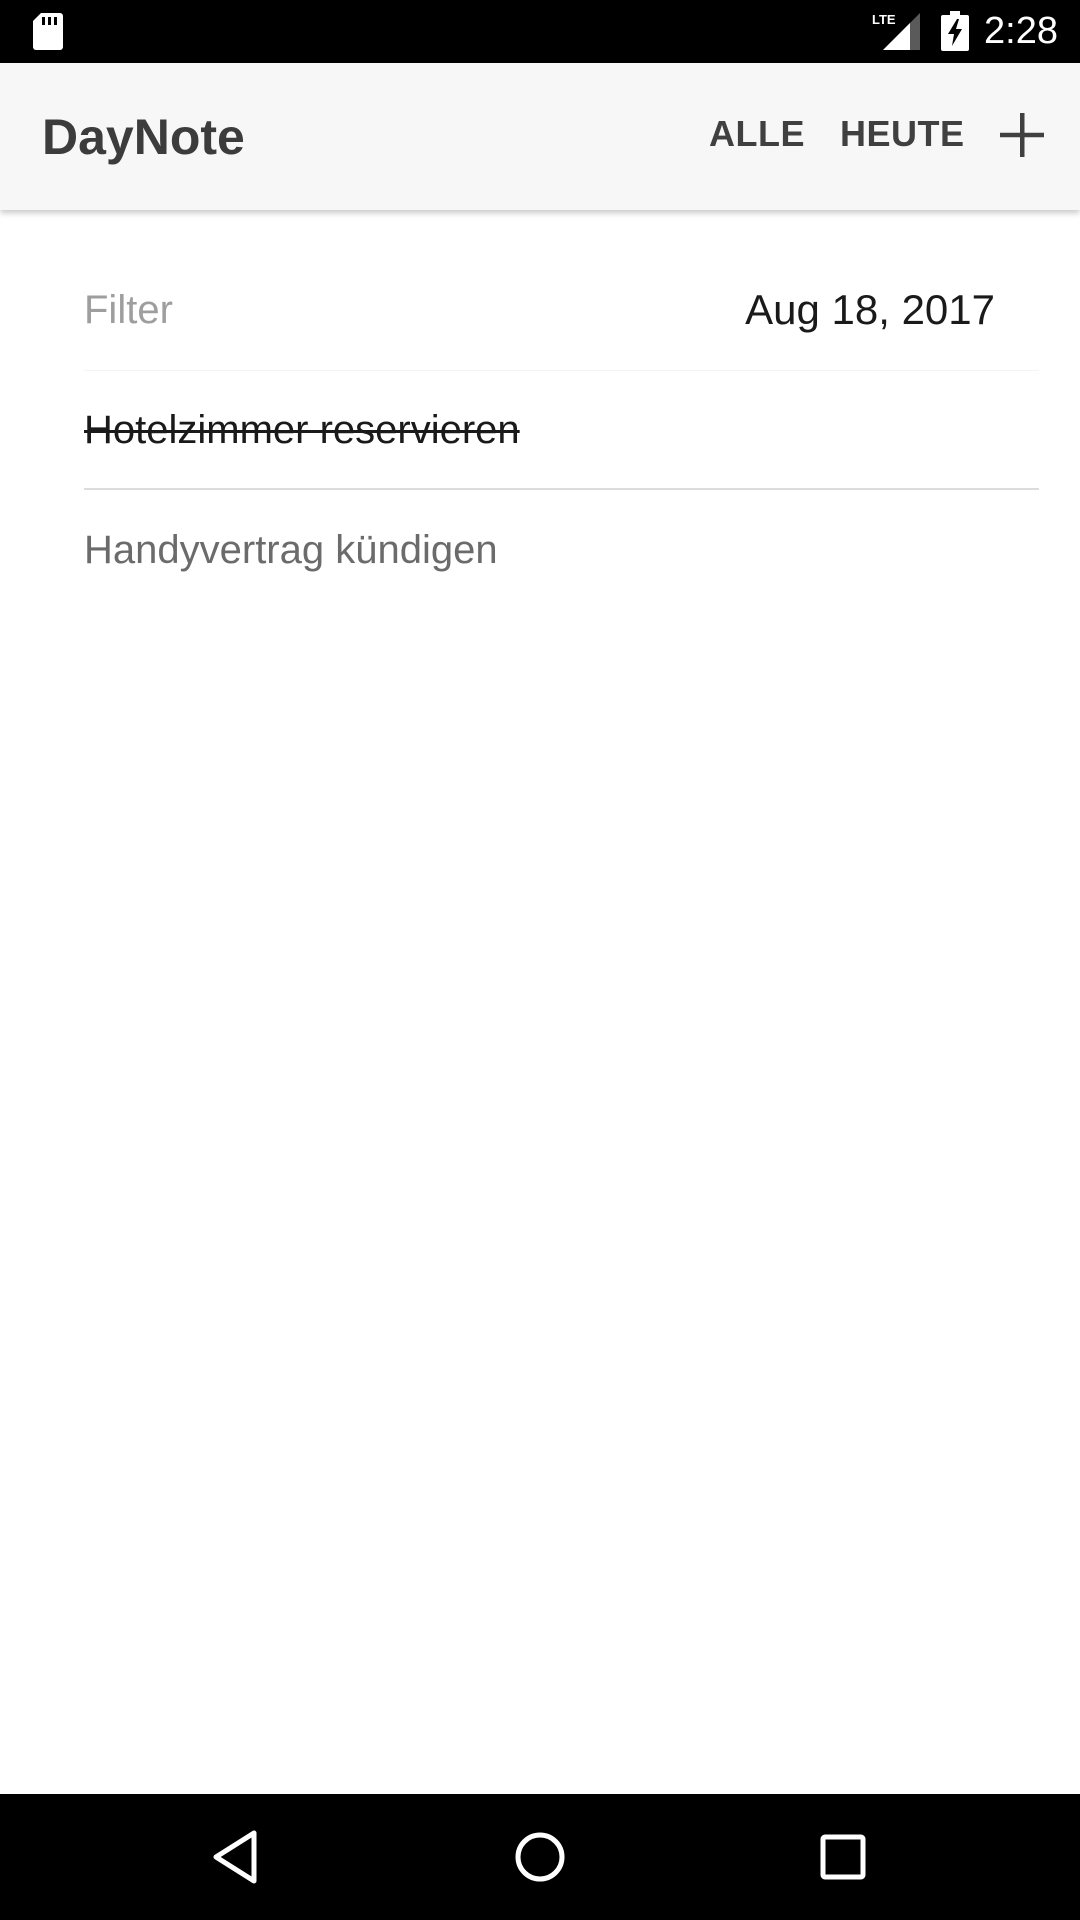 Image resolution: width=1080 pixels, height=1920 pixels. What do you see at coordinates (1022, 135) in the screenshot?
I see `plus-icon` at bounding box center [1022, 135].